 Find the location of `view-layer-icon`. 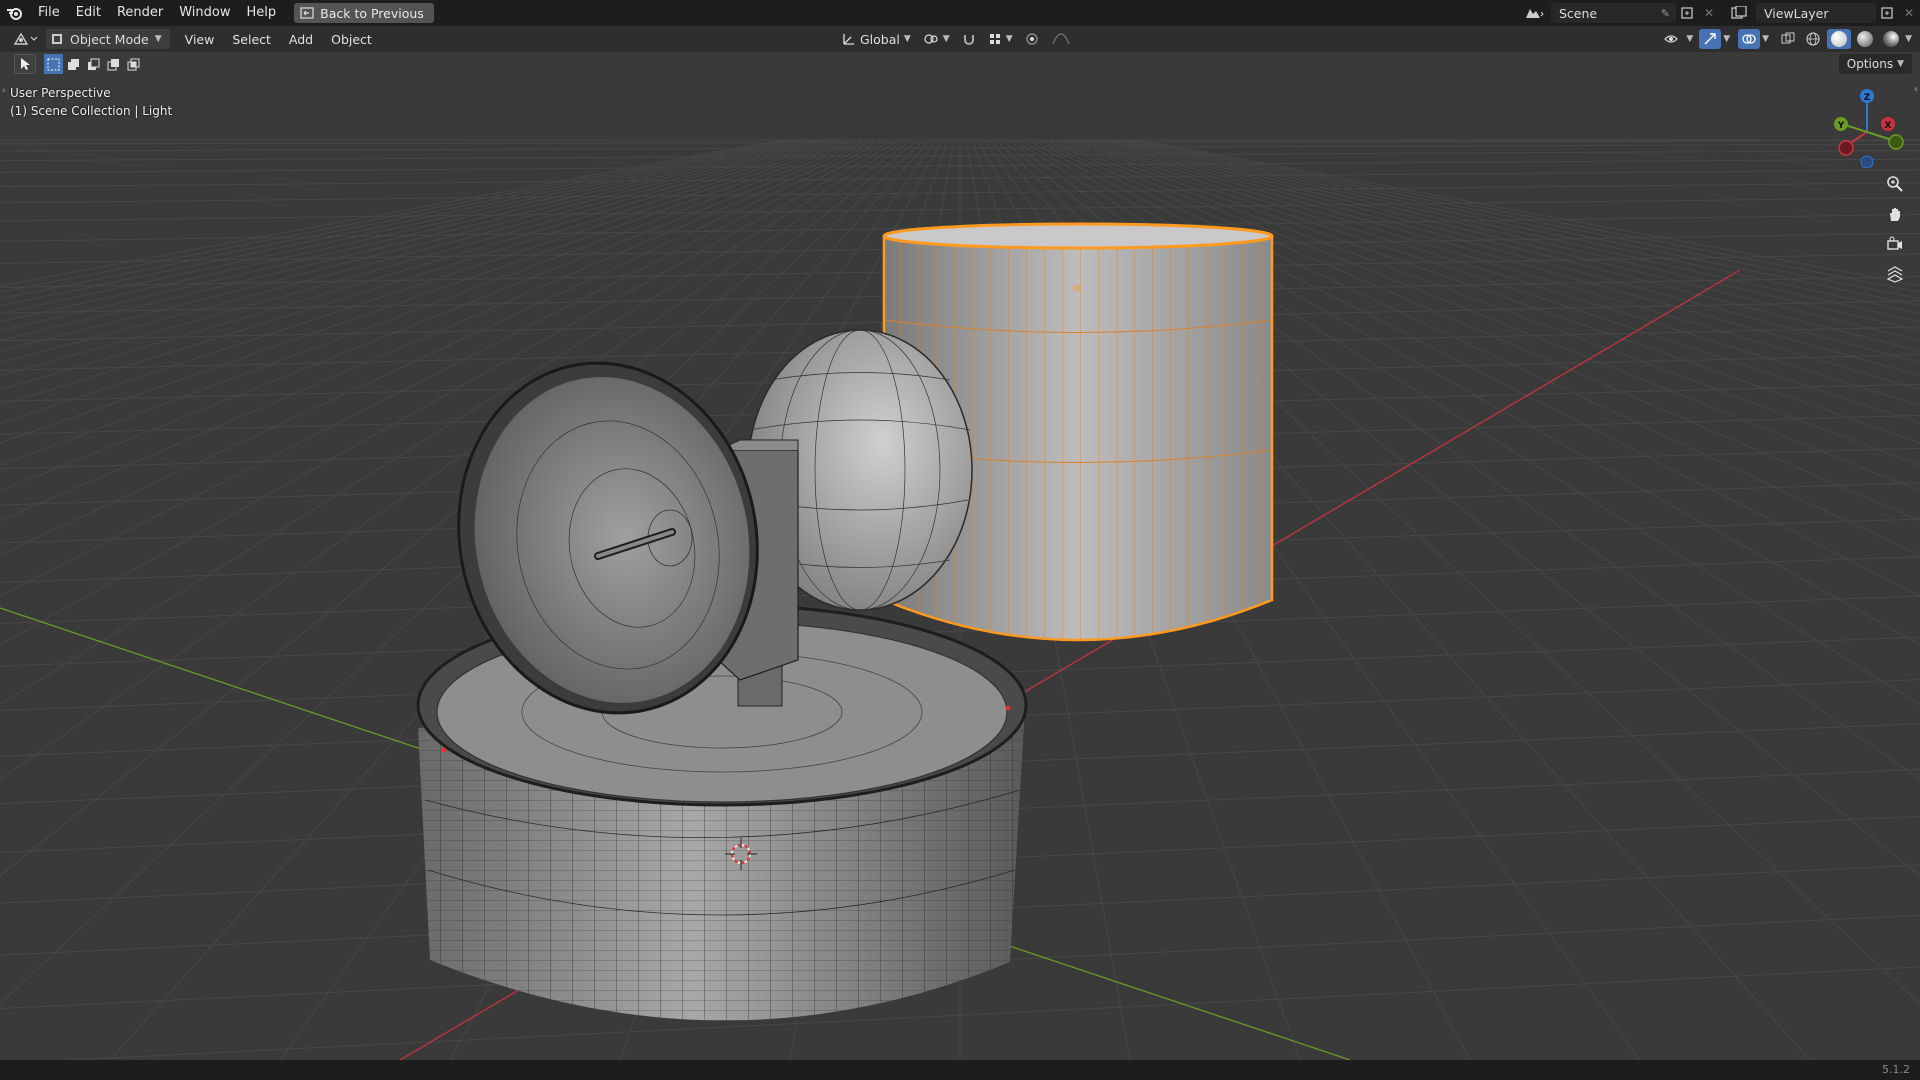

view-layer-icon is located at coordinates (1739, 13).